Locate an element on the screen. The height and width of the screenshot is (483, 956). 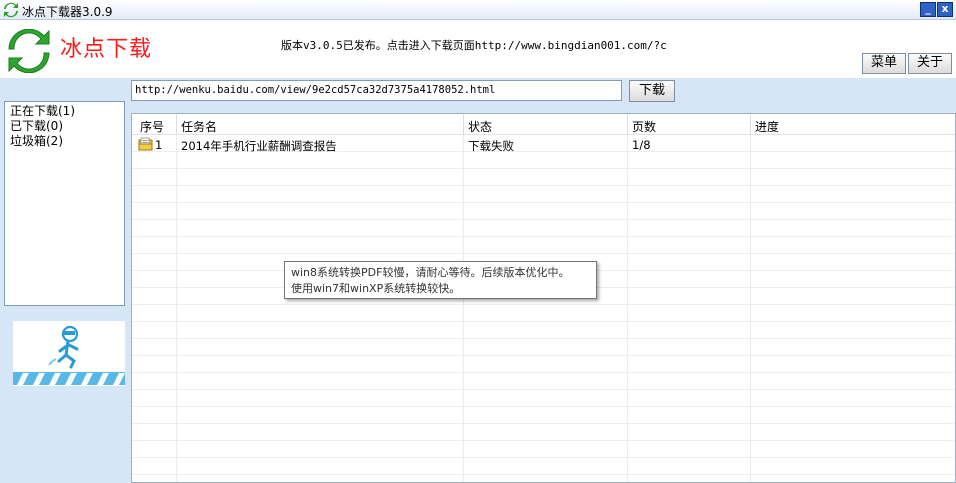
column-header-status: 状态 is located at coordinates (480, 126).